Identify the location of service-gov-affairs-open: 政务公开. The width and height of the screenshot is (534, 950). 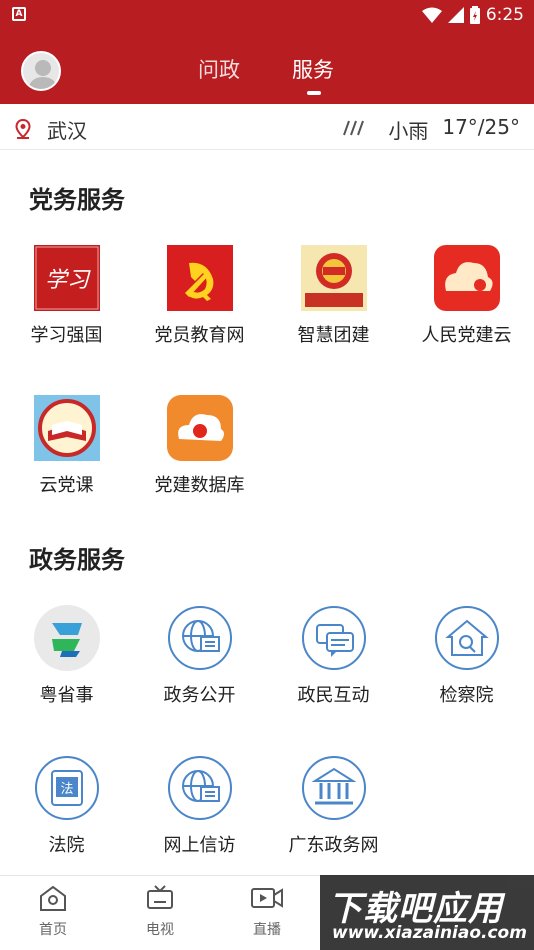
(199, 656).